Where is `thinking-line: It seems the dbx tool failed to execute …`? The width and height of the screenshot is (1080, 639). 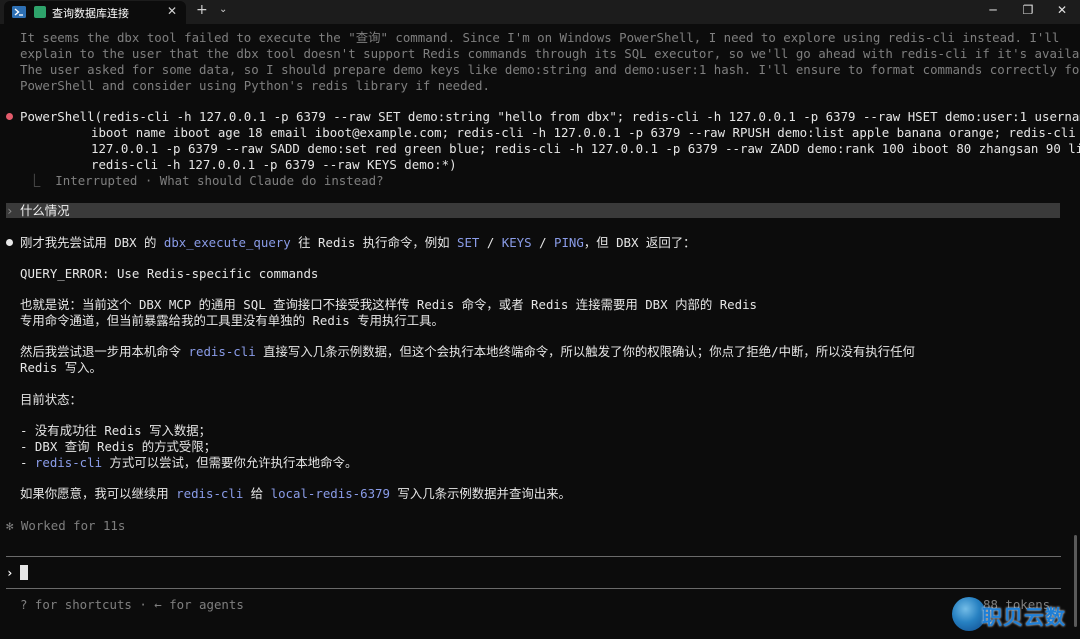 thinking-line: It seems the dbx tool failed to execute … is located at coordinates (540, 37).